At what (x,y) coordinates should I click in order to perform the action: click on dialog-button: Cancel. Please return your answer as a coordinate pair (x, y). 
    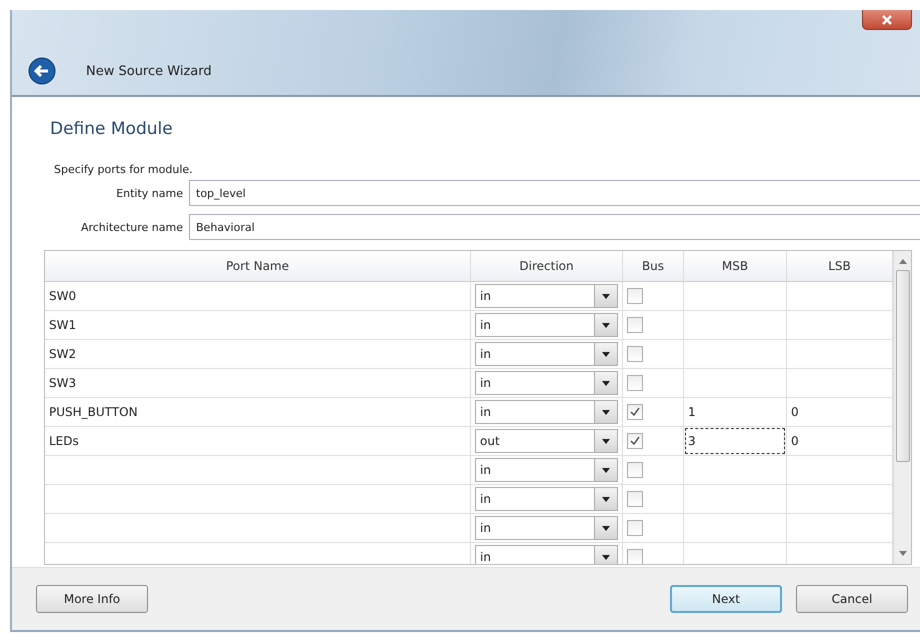
    Looking at the image, I should click on (852, 599).